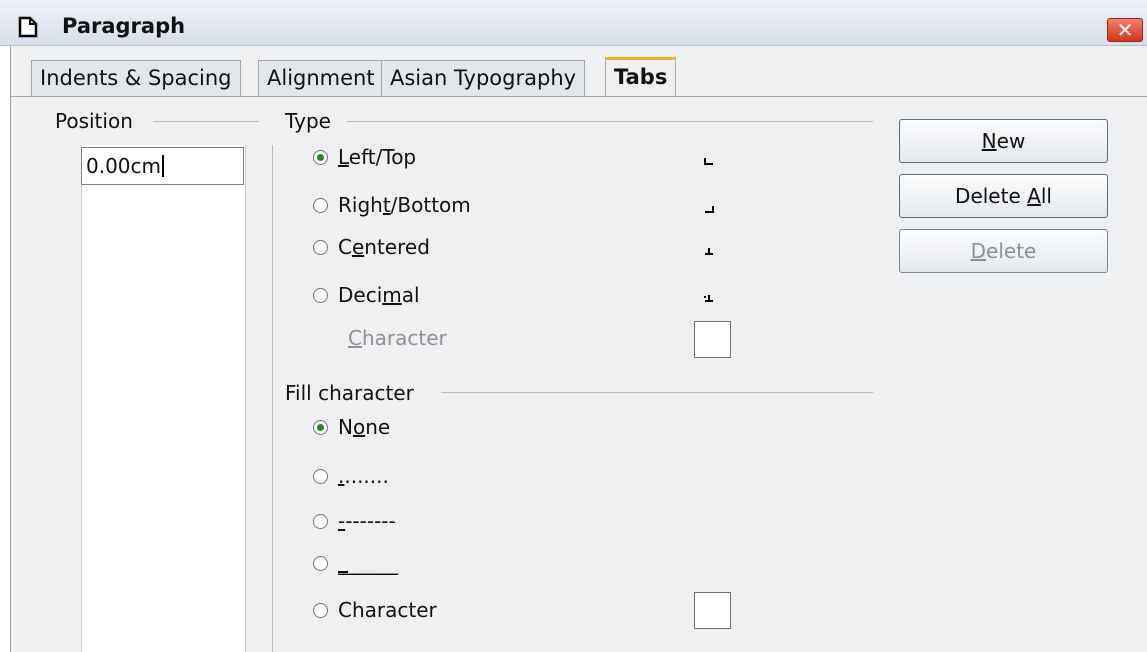 This screenshot has height=652, width=1147. I want to click on type-right-bottom-radio: Right/Bottom, so click(392, 205).